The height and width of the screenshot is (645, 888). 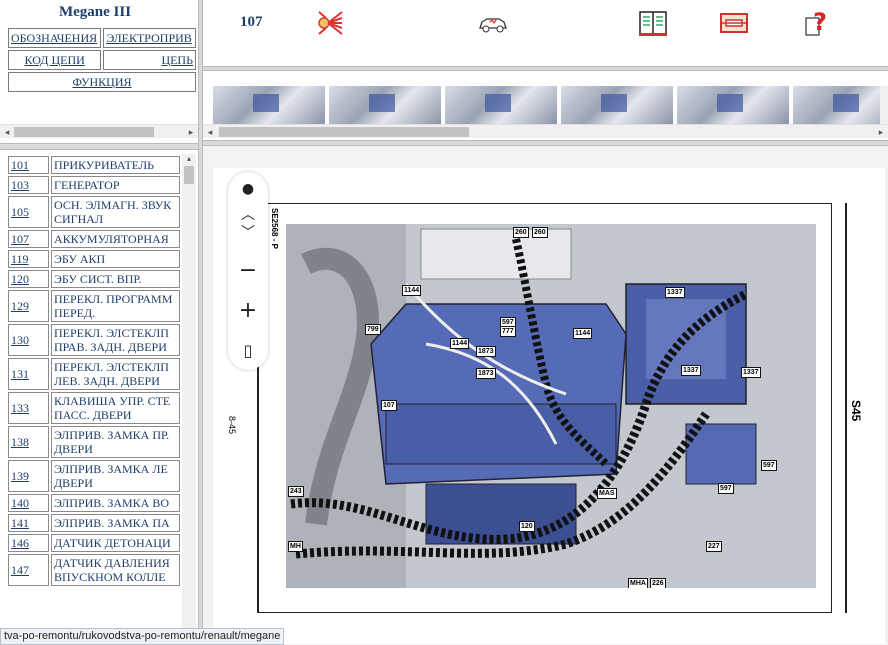 What do you see at coordinates (94, 165) in the screenshot?
I see `component-row: 101 ПРИКУРИВАТЕЛЬ` at bounding box center [94, 165].